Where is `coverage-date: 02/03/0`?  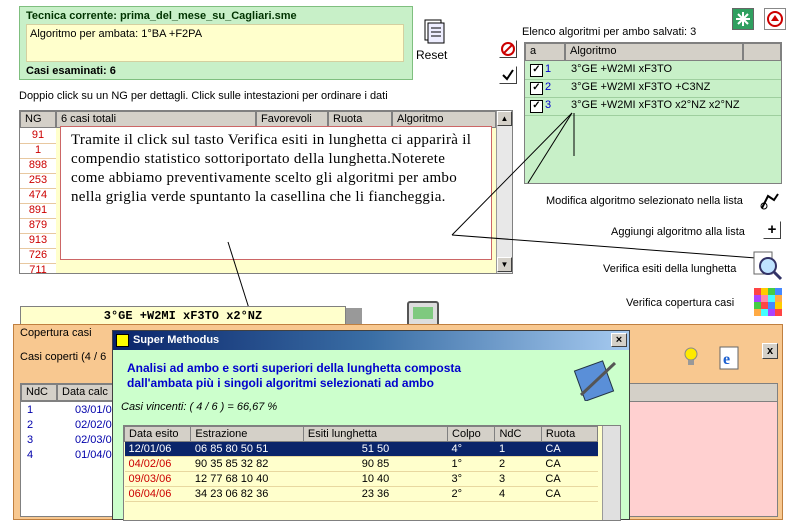 coverage-date: 02/03/0 is located at coordinates (93, 440).